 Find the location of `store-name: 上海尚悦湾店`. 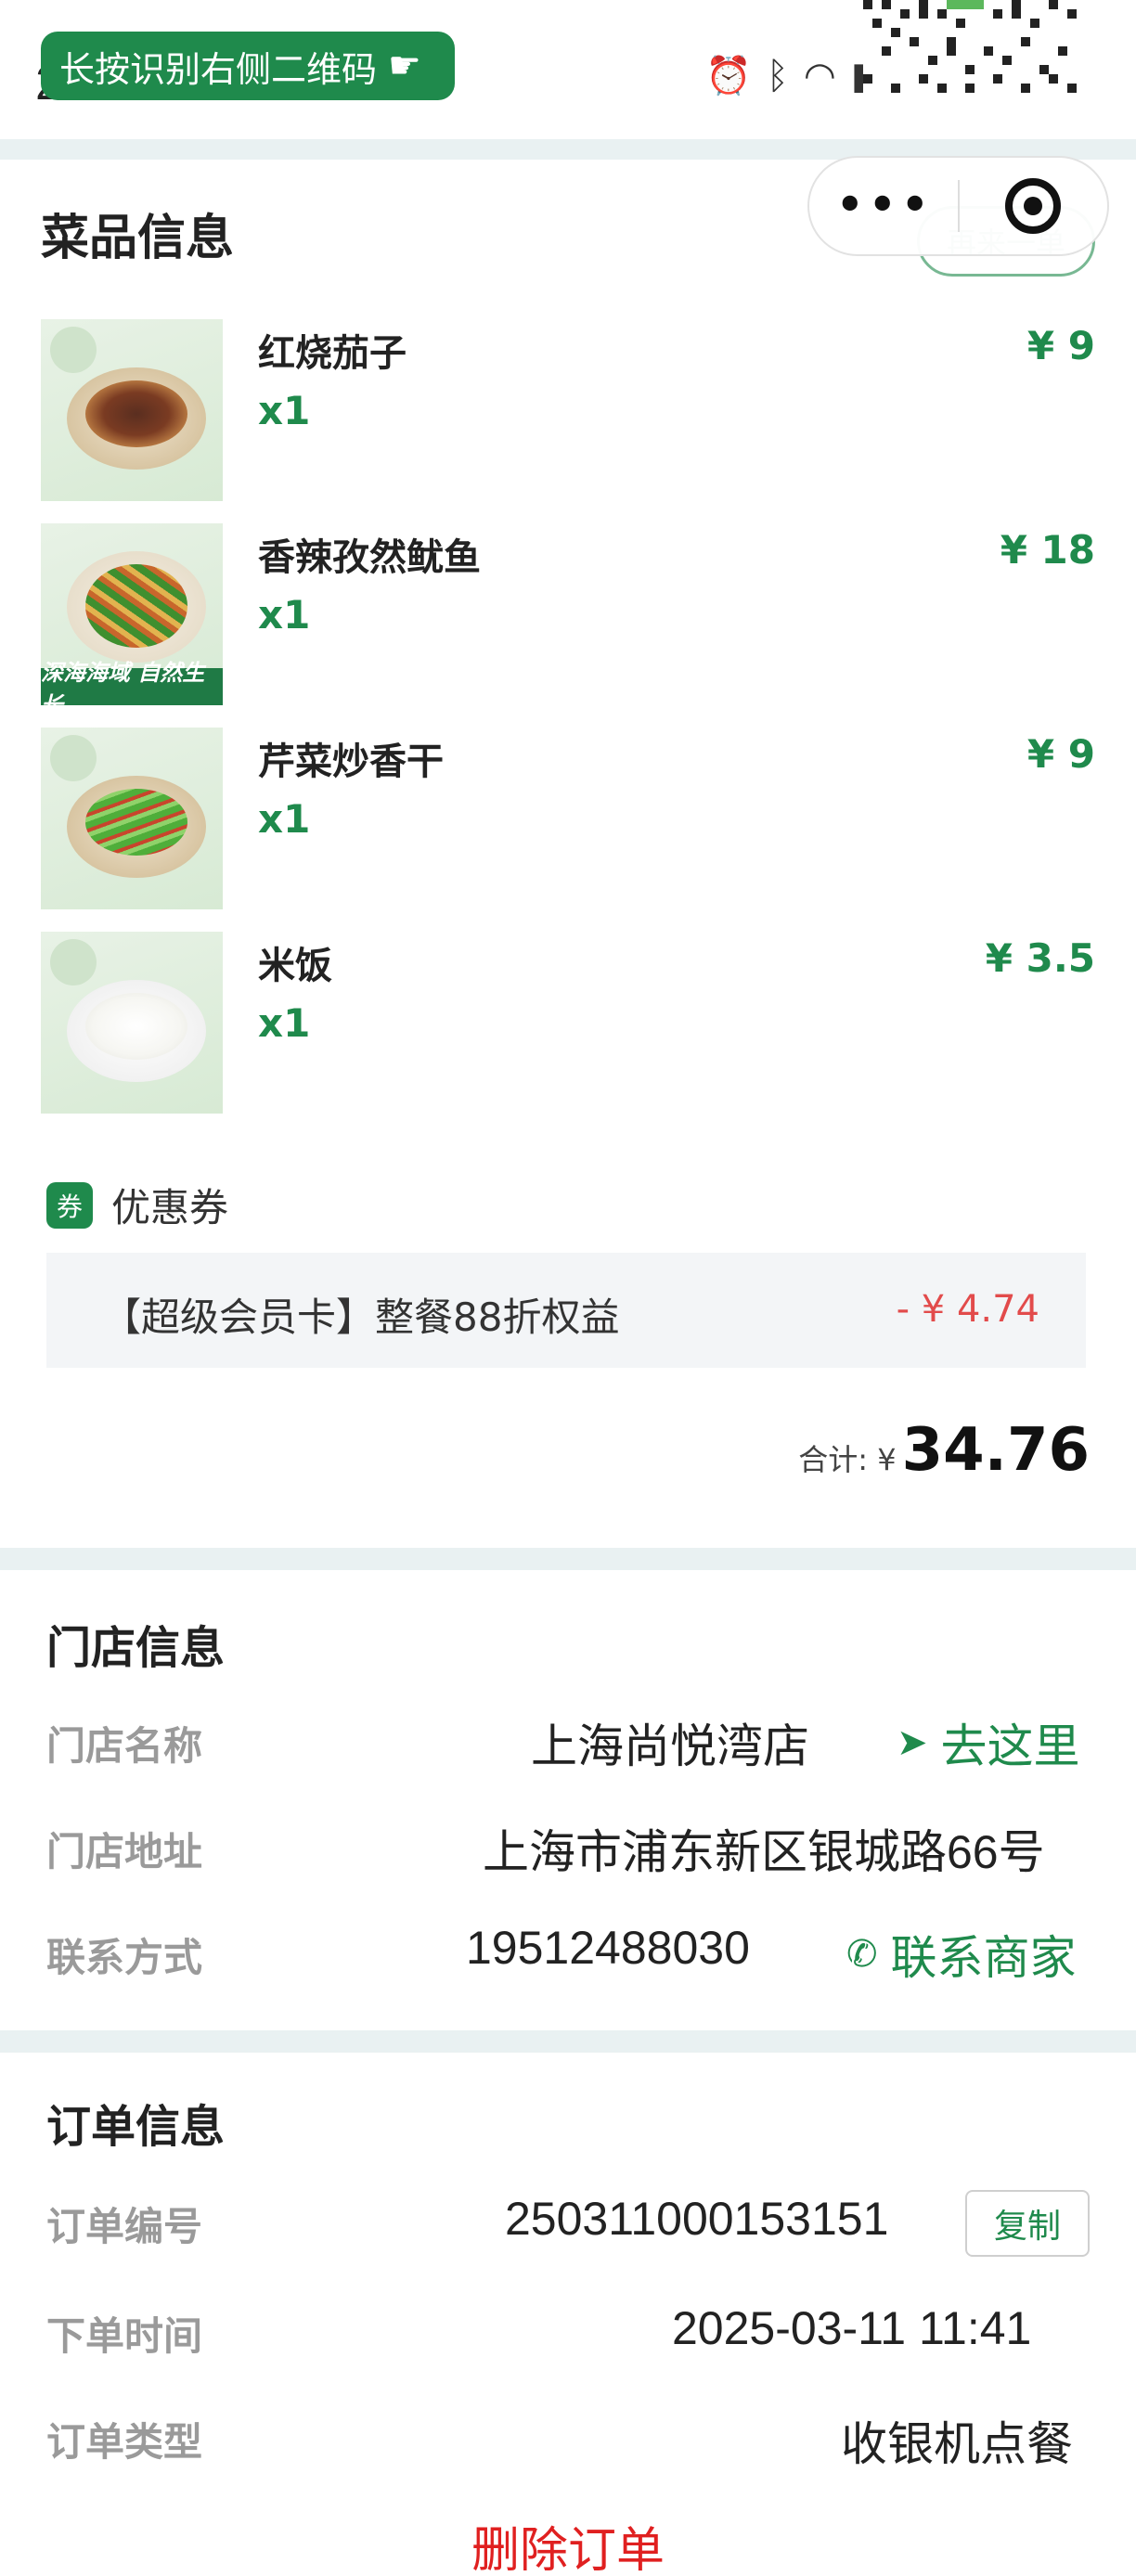

store-name: 上海尚悦湾店 is located at coordinates (670, 1746).